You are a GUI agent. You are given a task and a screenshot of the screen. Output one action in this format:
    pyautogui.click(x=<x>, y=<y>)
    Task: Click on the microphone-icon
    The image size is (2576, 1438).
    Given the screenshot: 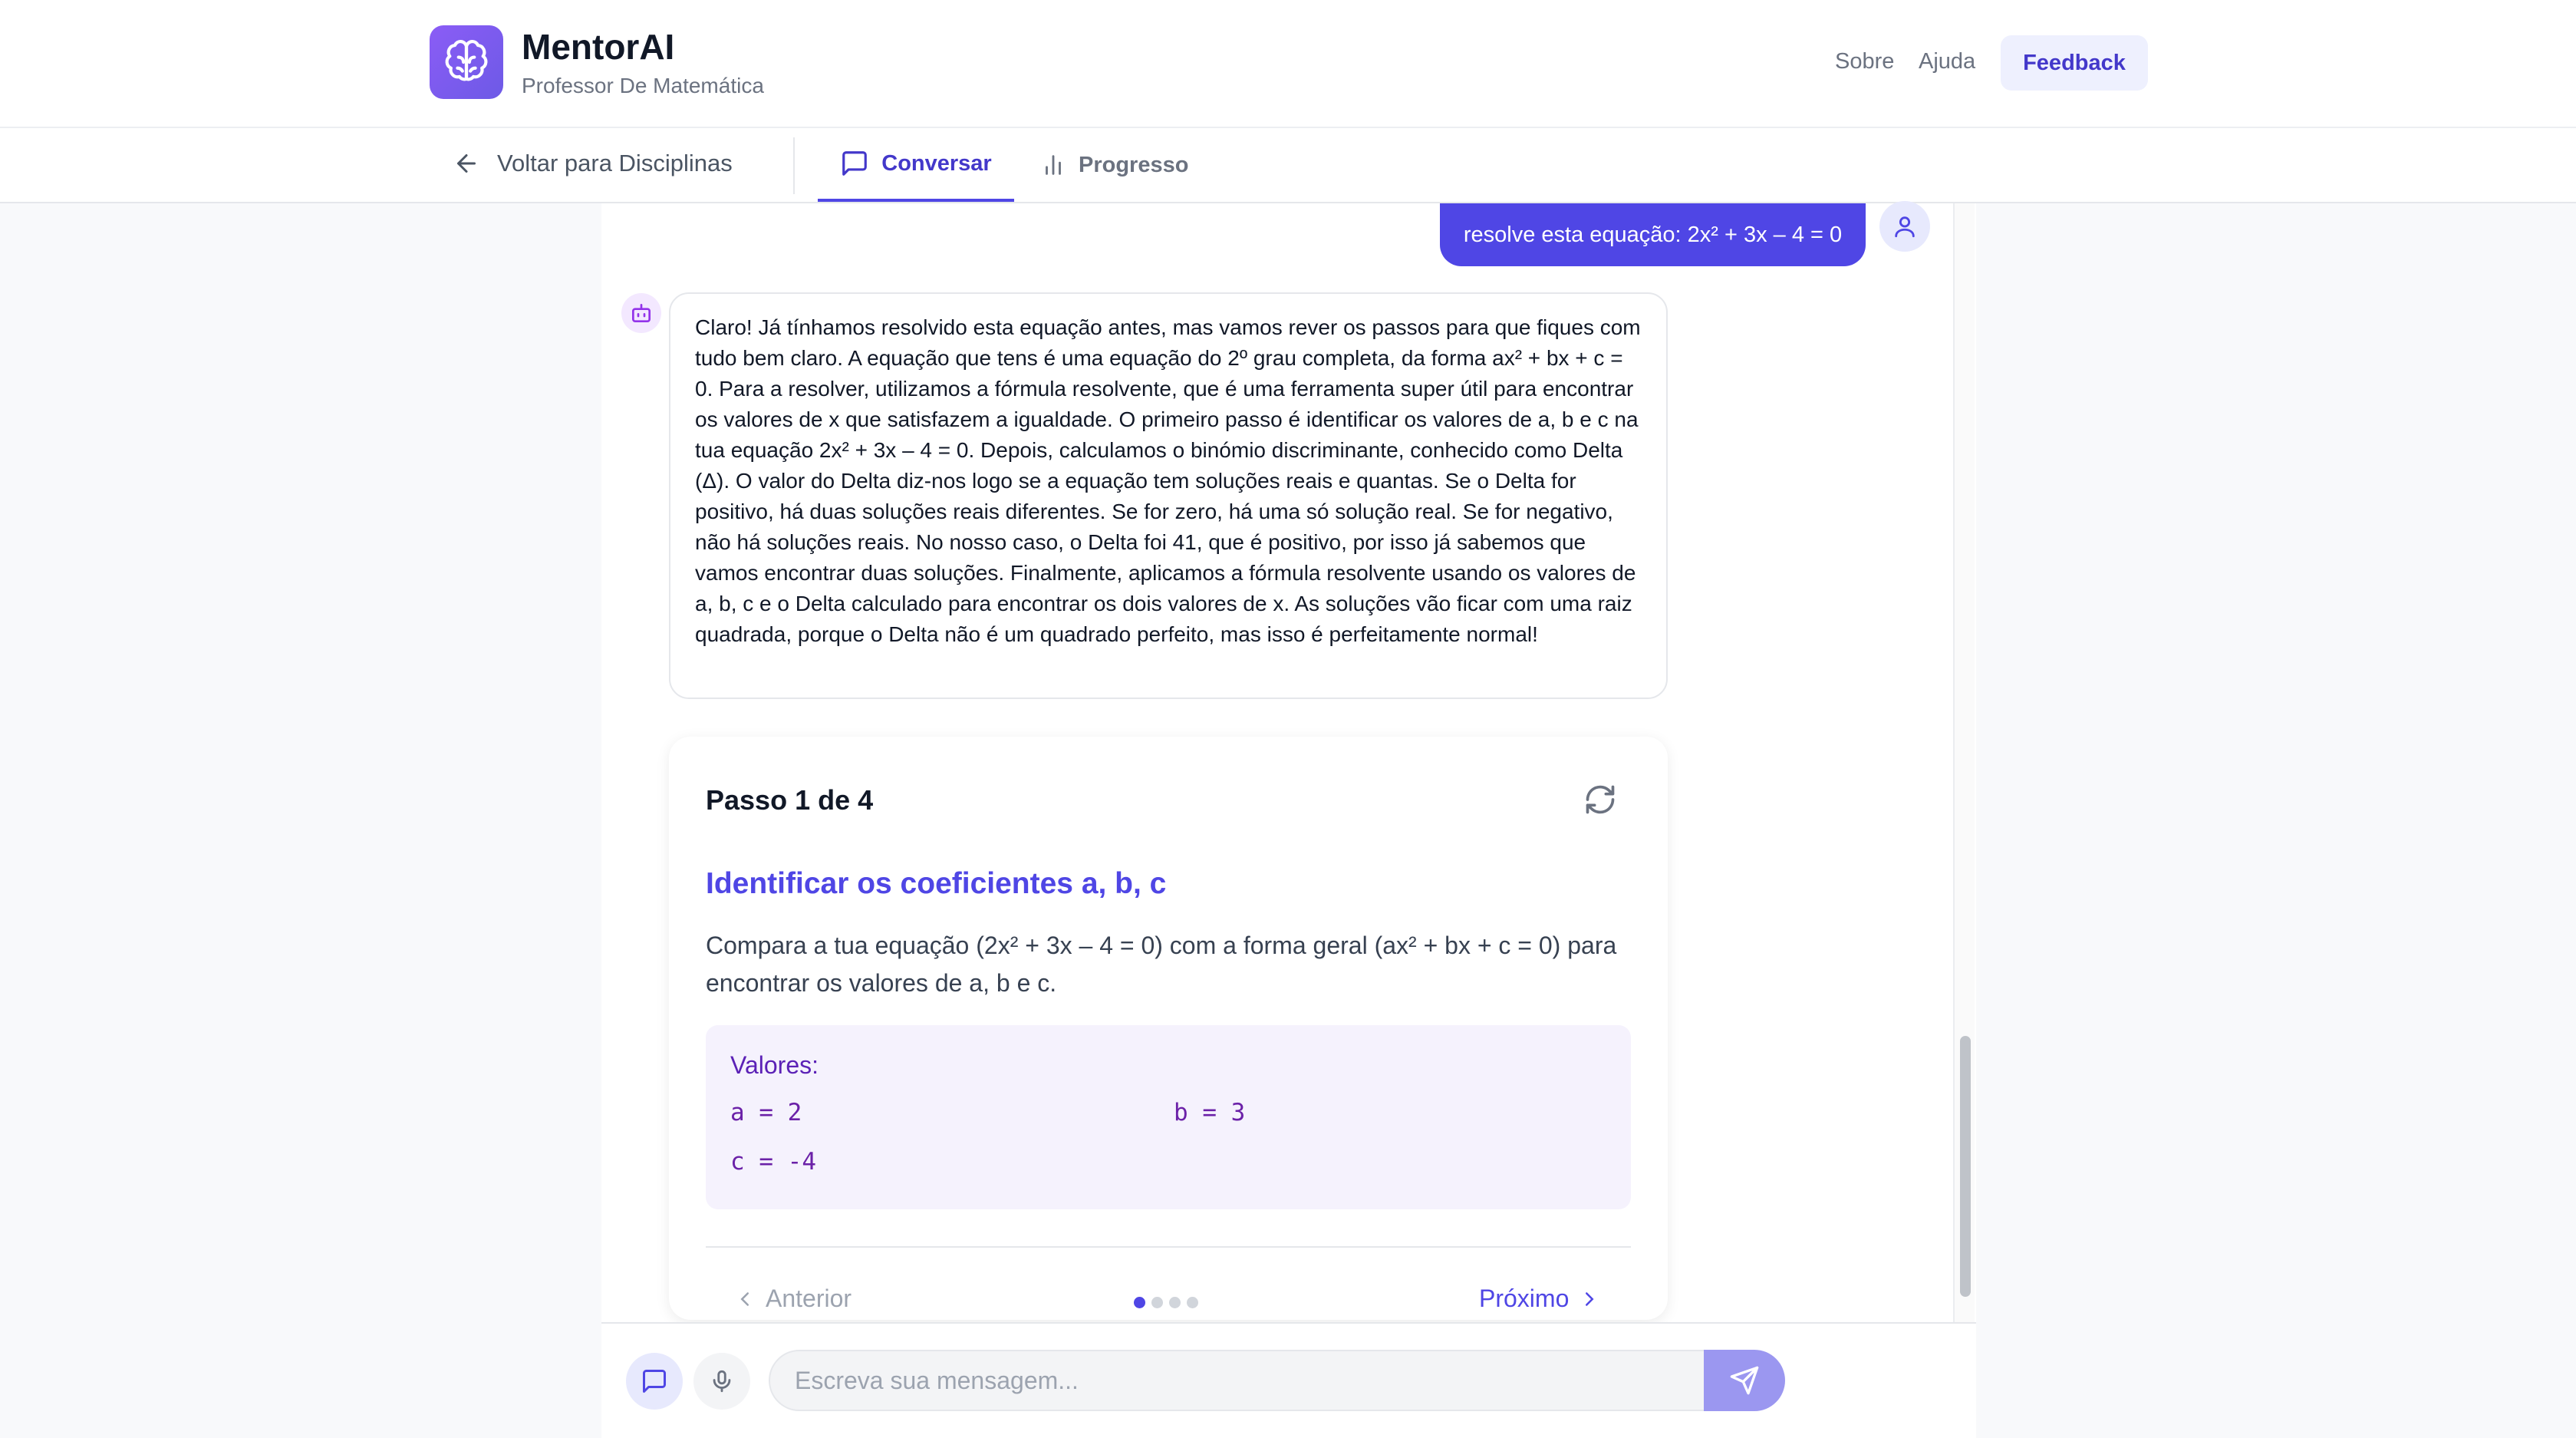 What is the action you would take?
    pyautogui.click(x=722, y=1381)
    